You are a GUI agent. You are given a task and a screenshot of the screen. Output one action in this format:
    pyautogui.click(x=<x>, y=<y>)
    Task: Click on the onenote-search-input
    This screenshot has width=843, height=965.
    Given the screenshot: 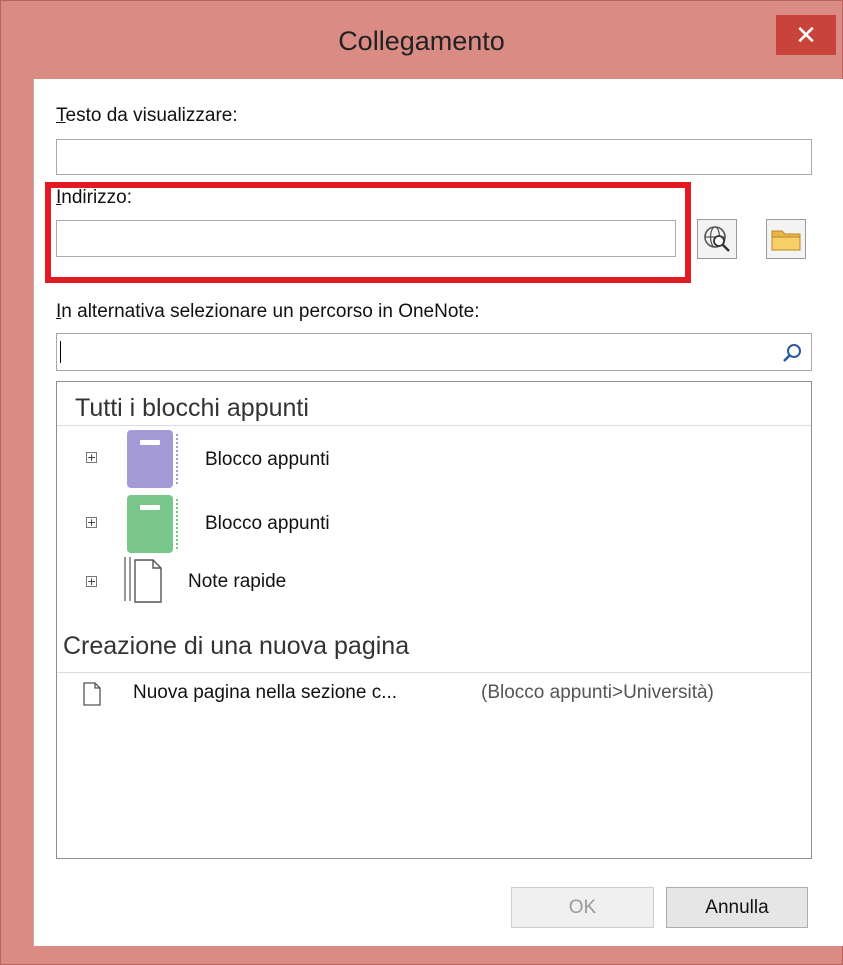 What is the action you would take?
    pyautogui.click(x=434, y=352)
    